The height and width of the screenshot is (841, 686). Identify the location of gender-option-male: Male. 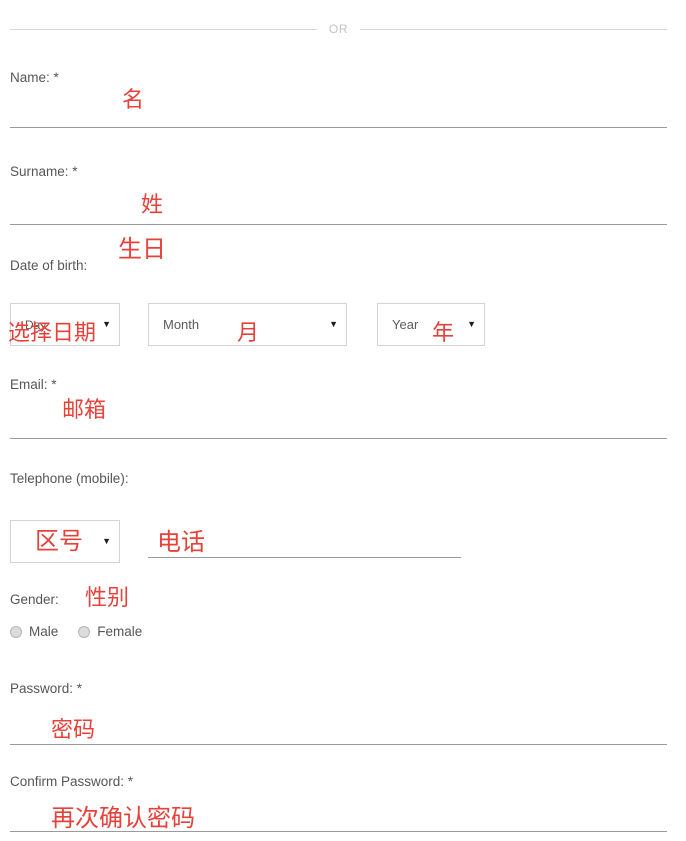
(34, 631).